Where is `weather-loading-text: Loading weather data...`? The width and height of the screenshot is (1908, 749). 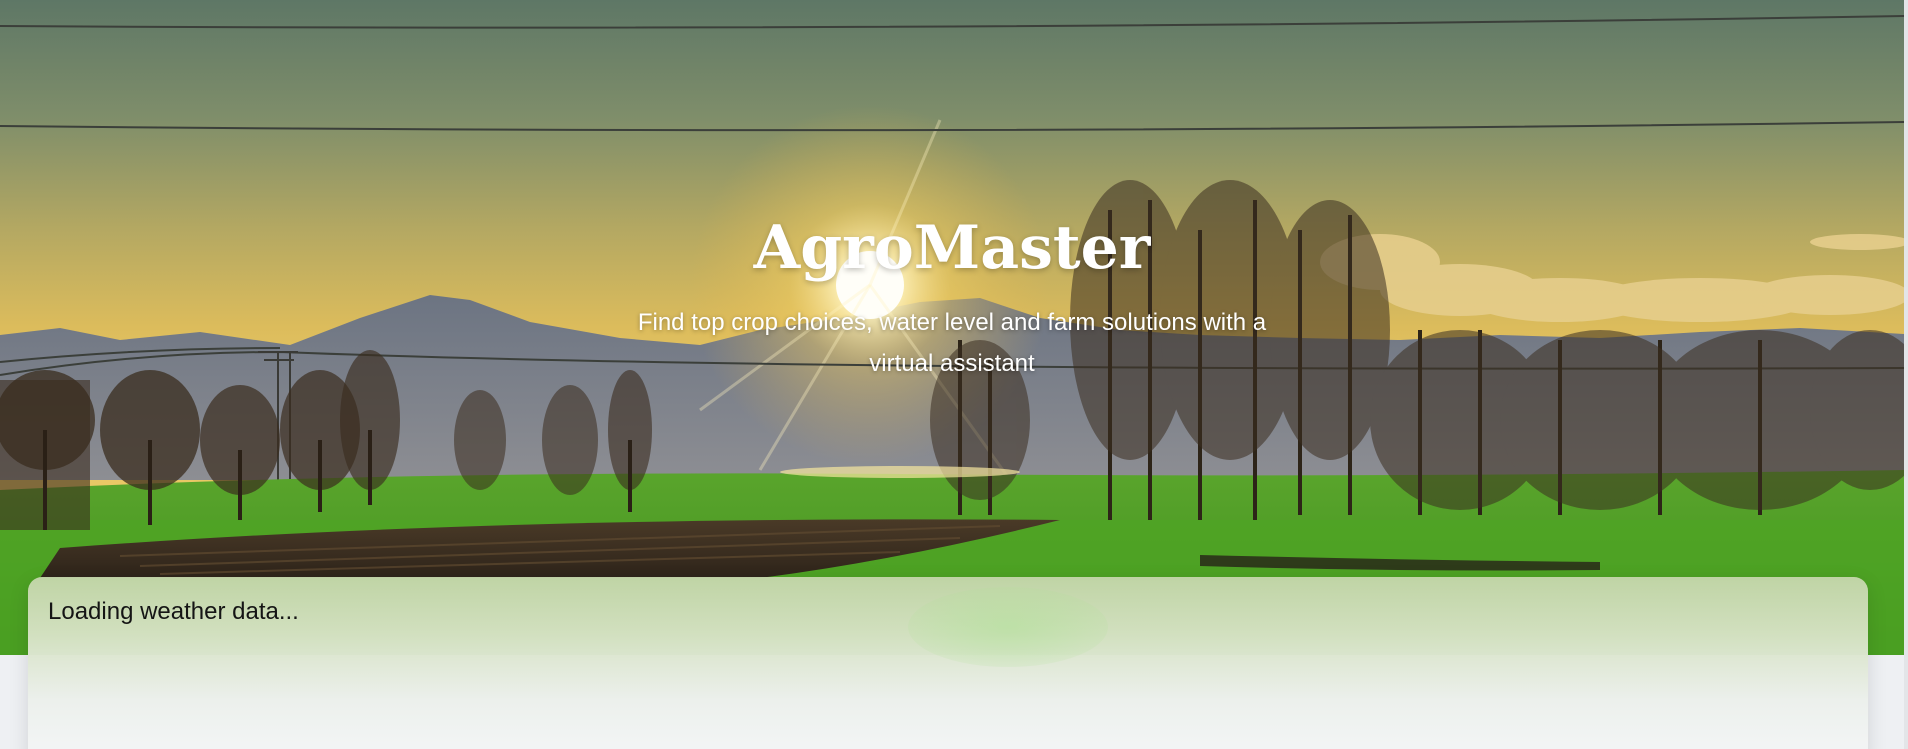
weather-loading-text: Loading weather data... is located at coordinates (173, 611).